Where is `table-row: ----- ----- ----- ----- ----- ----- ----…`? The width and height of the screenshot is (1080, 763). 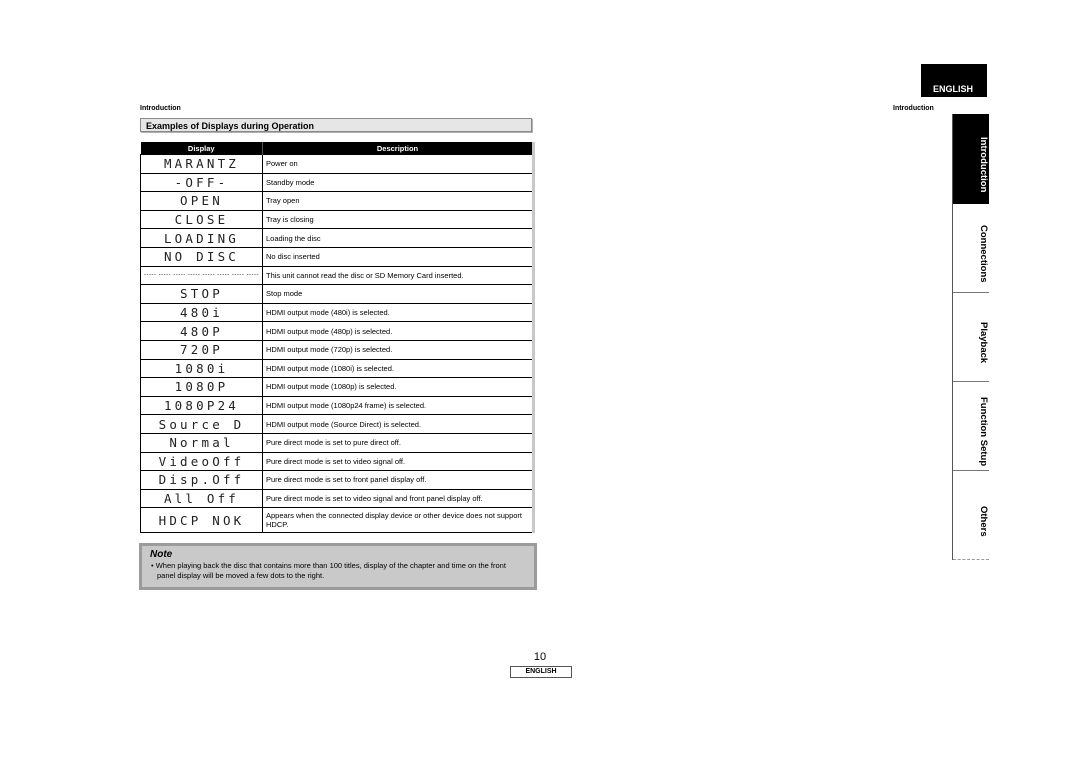 table-row: ----- ----- ----- ----- ----- ----- ----… is located at coordinates (337, 275).